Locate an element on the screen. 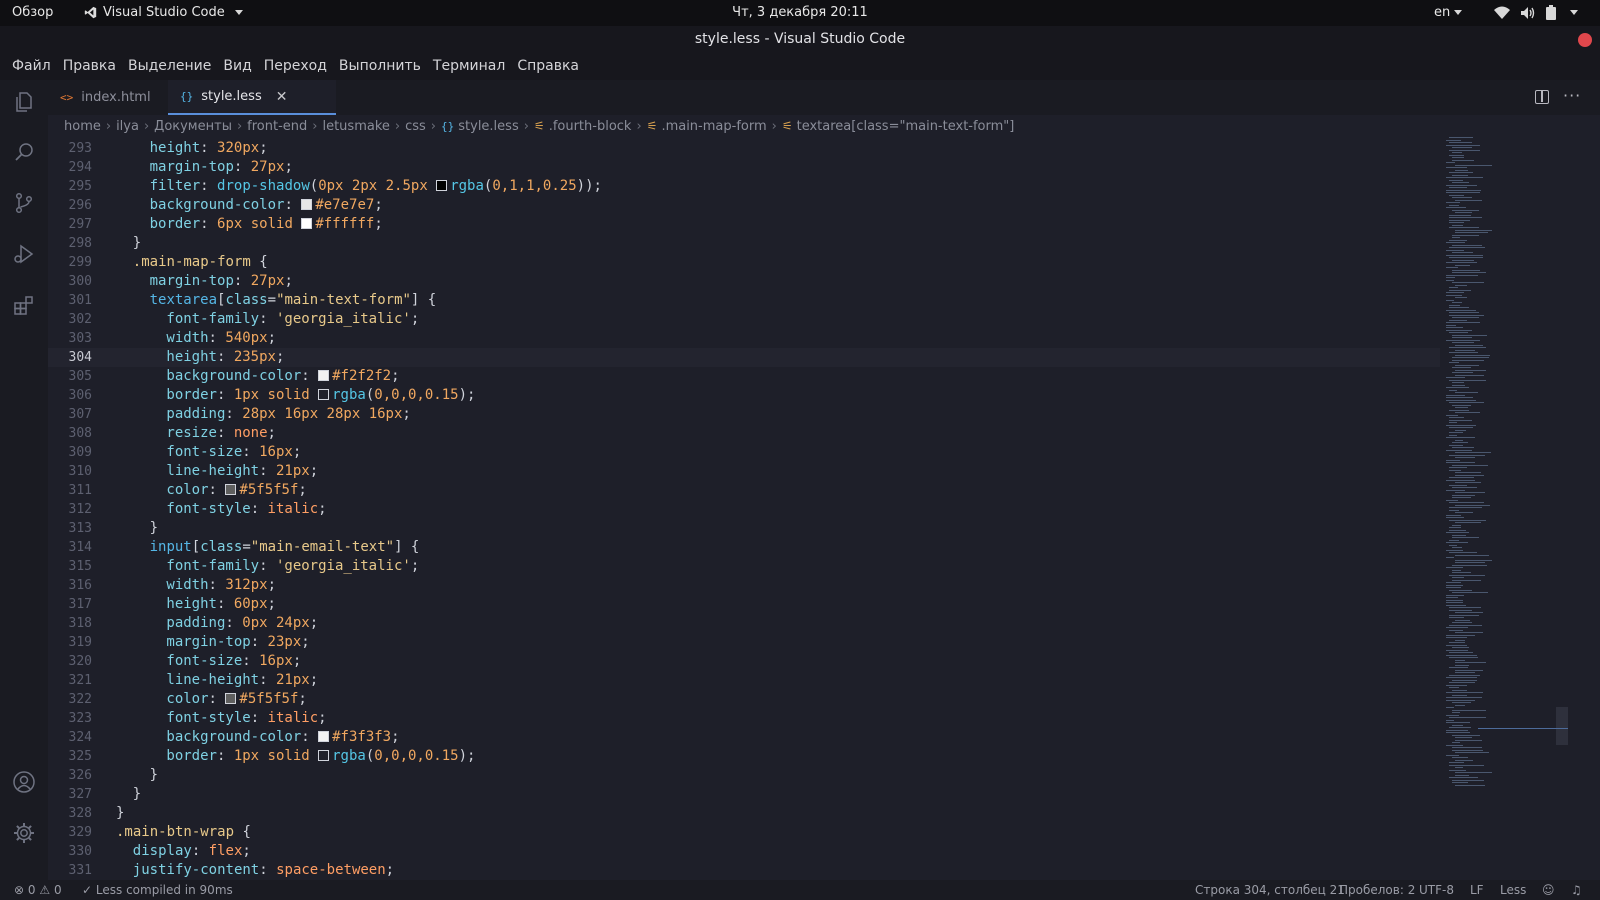 The width and height of the screenshot is (1600, 900). code-line: 312 font-style: italic; is located at coordinates (744, 509).